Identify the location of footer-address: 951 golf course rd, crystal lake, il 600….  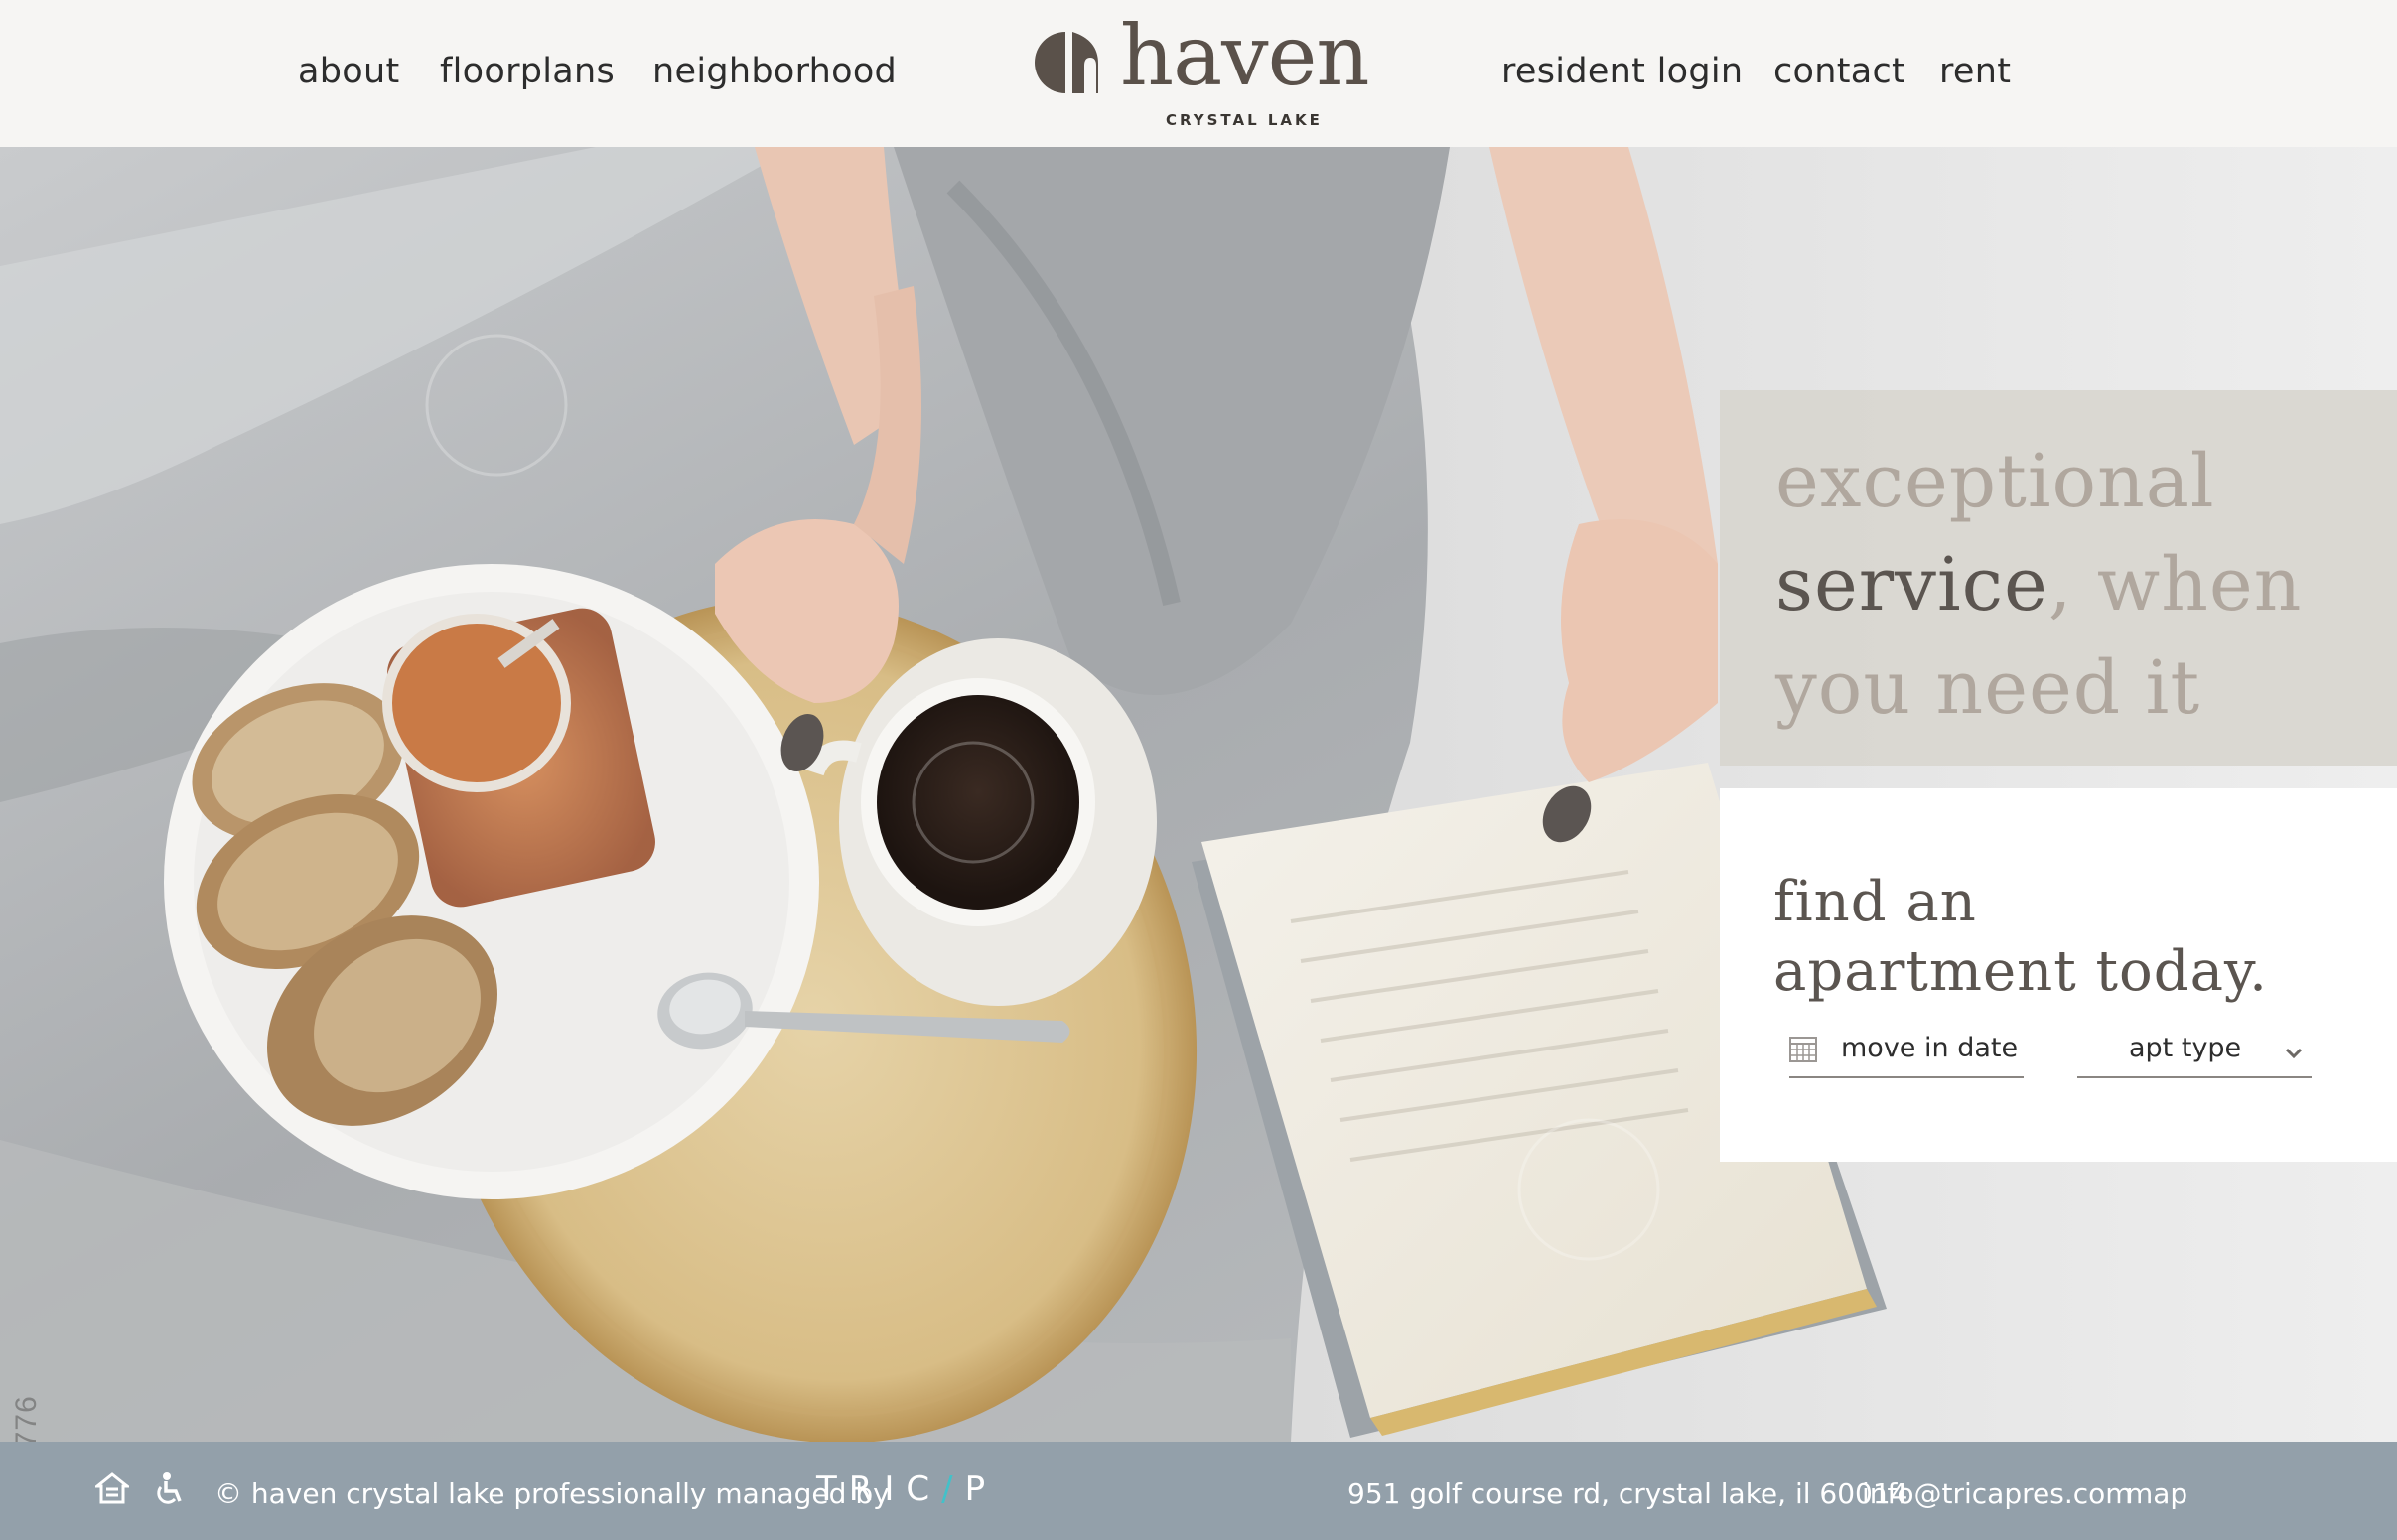
(1627, 1493).